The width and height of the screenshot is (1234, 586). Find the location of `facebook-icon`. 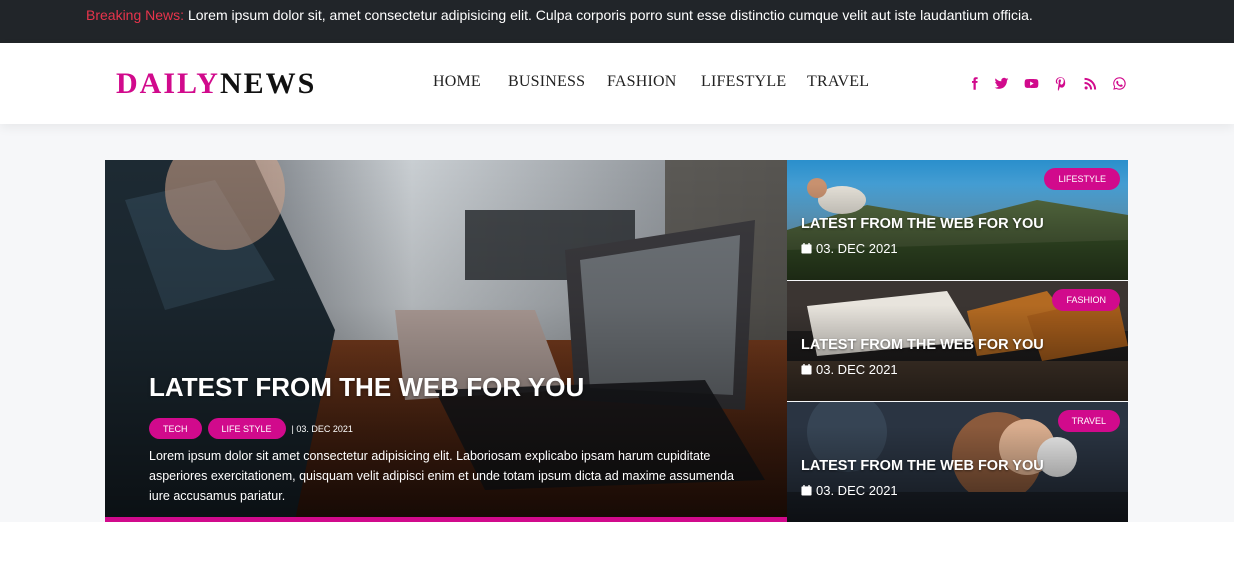

facebook-icon is located at coordinates (974, 83).